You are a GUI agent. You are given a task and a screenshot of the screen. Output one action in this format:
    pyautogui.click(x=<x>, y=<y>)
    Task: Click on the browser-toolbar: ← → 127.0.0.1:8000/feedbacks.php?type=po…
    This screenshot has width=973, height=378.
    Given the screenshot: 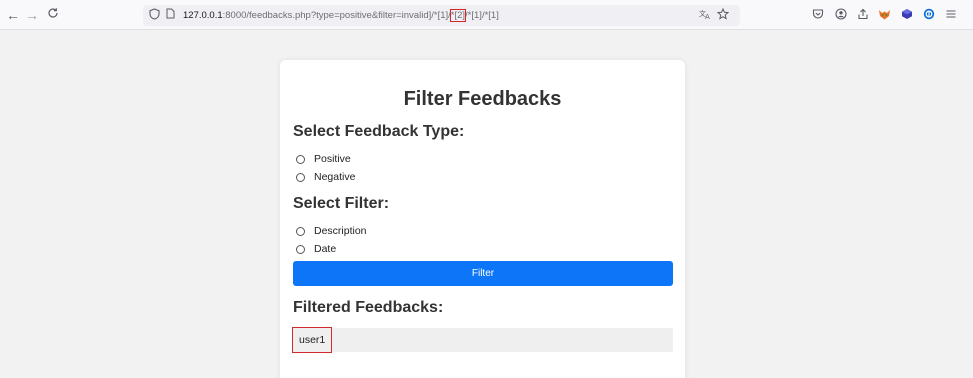 What is the action you would take?
    pyautogui.click(x=486, y=15)
    